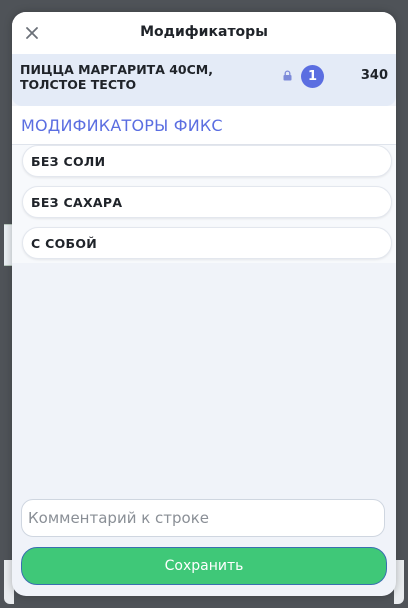 This screenshot has width=408, height=608. I want to click on modifier-label: С СОБОЙ, so click(64, 243).